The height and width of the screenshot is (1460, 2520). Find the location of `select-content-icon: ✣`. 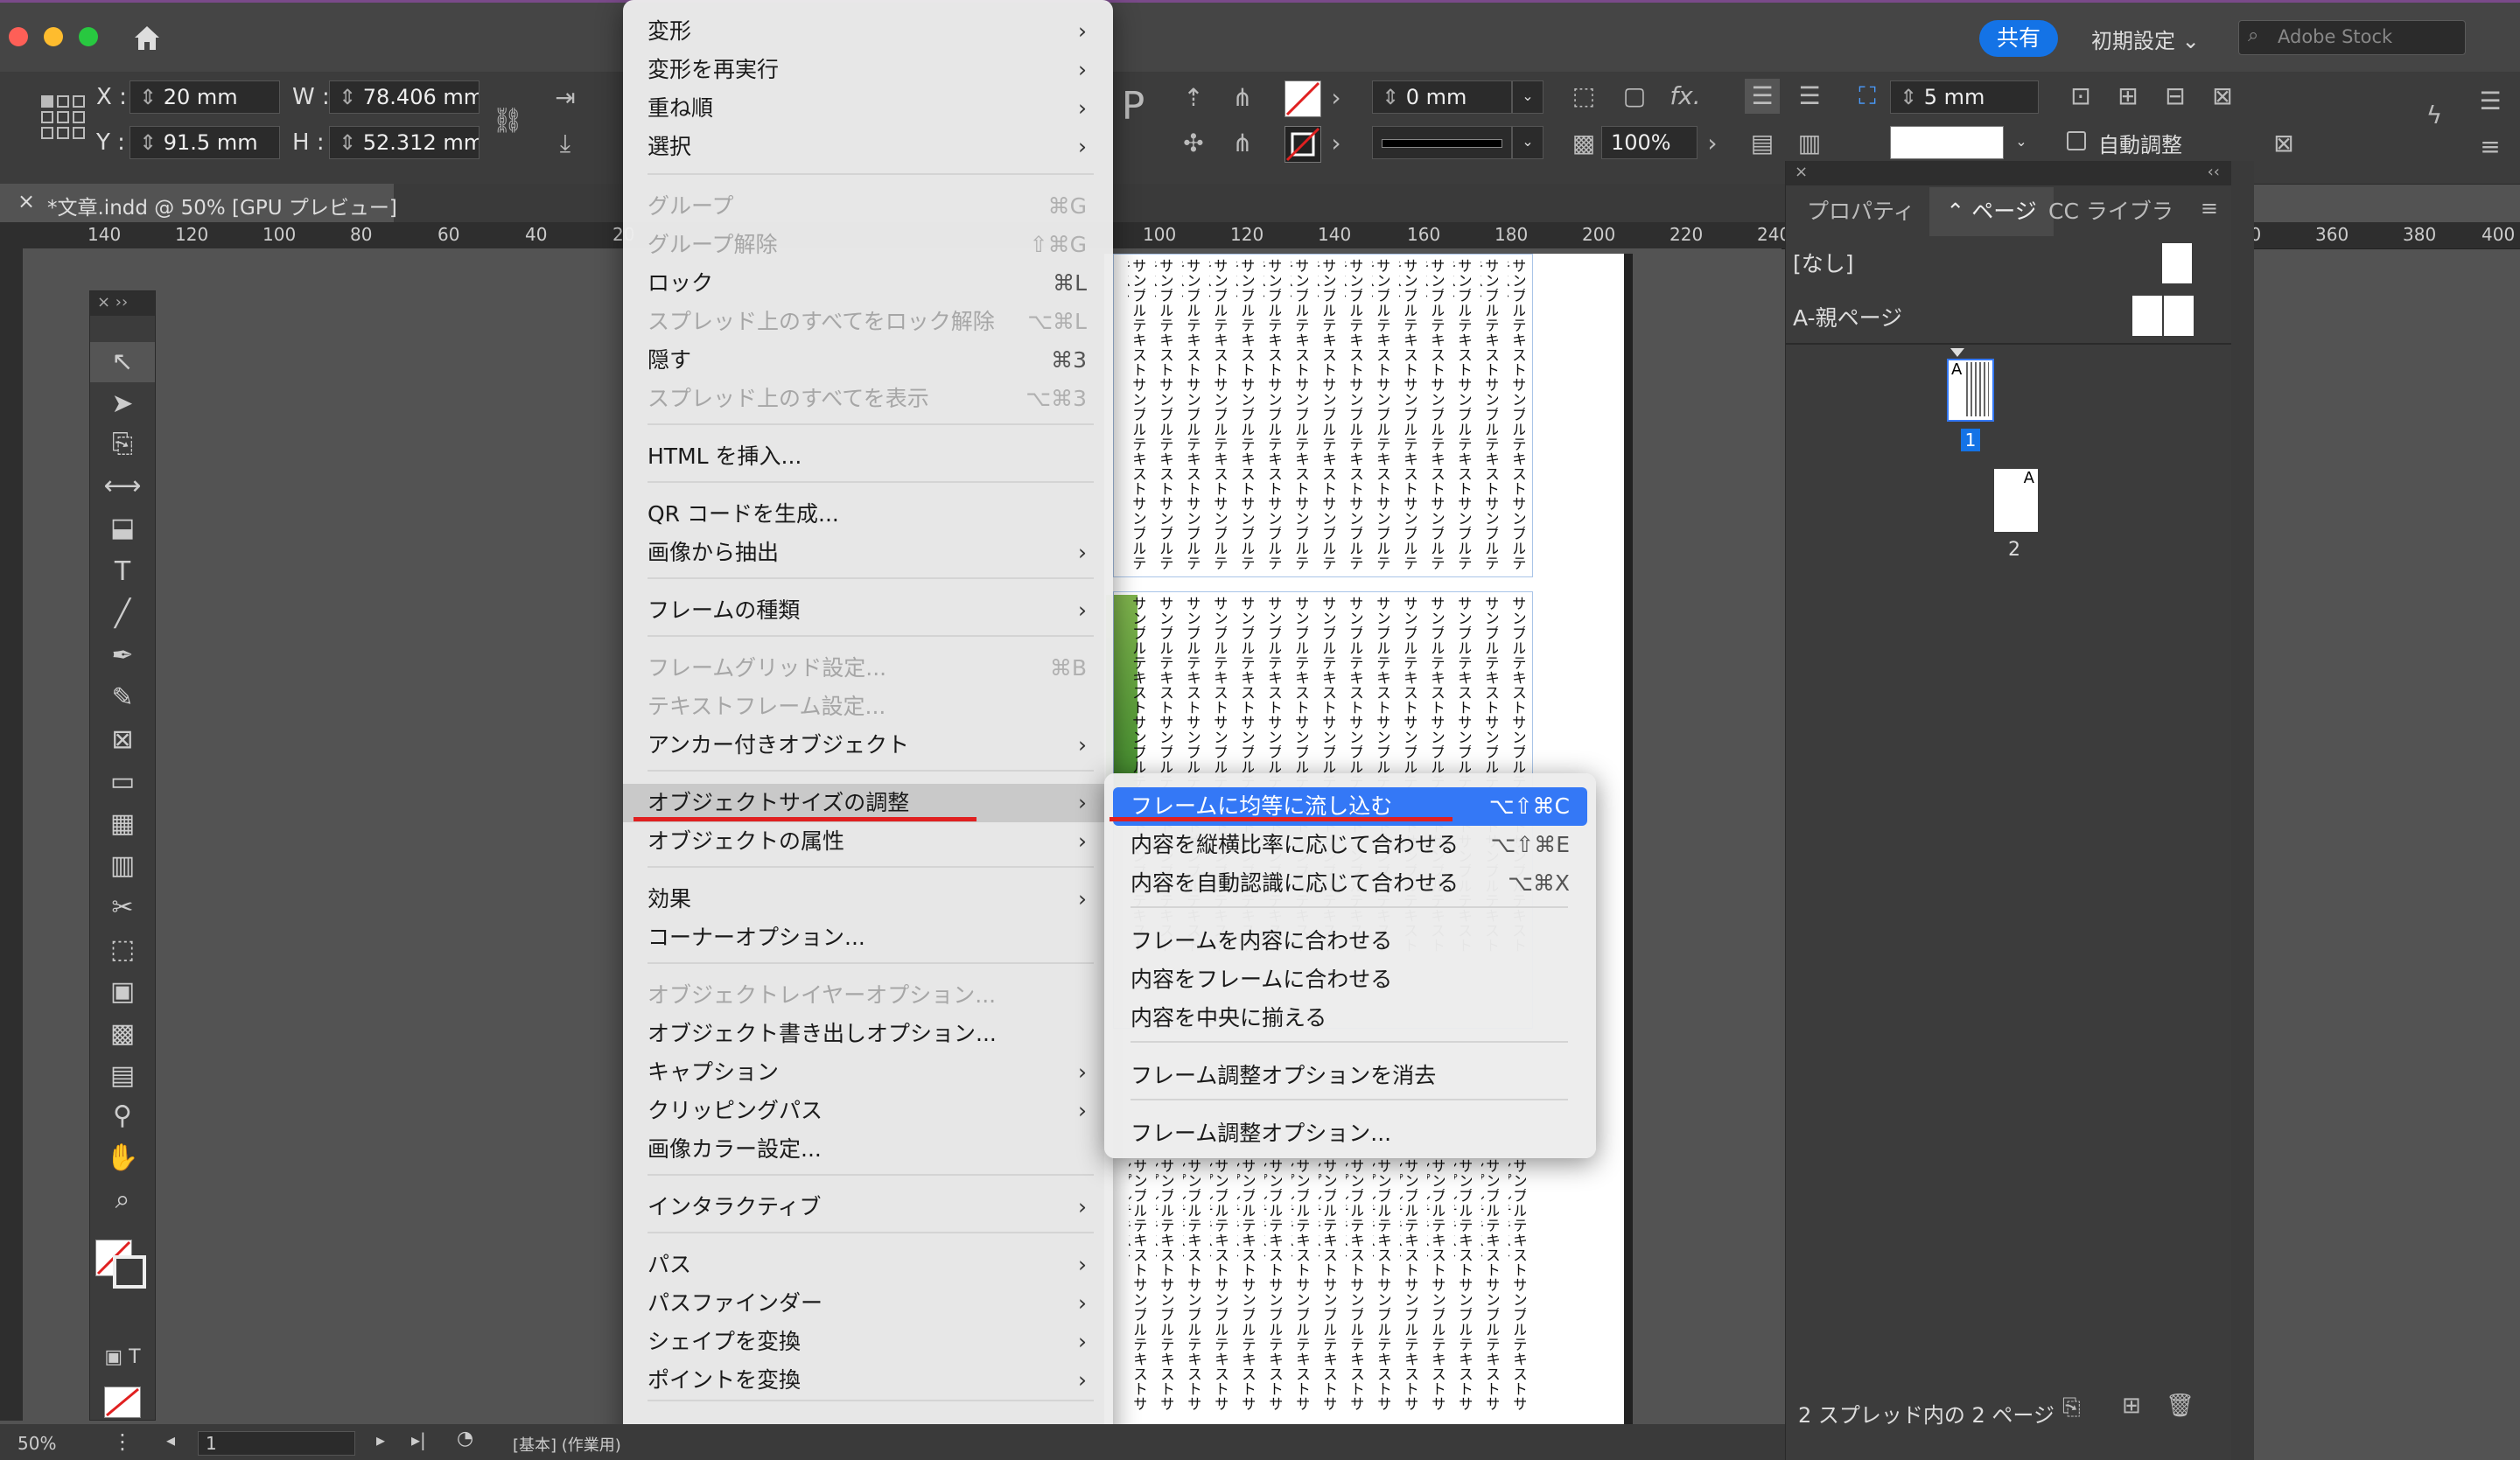

select-content-icon: ✣ is located at coordinates (1193, 143).